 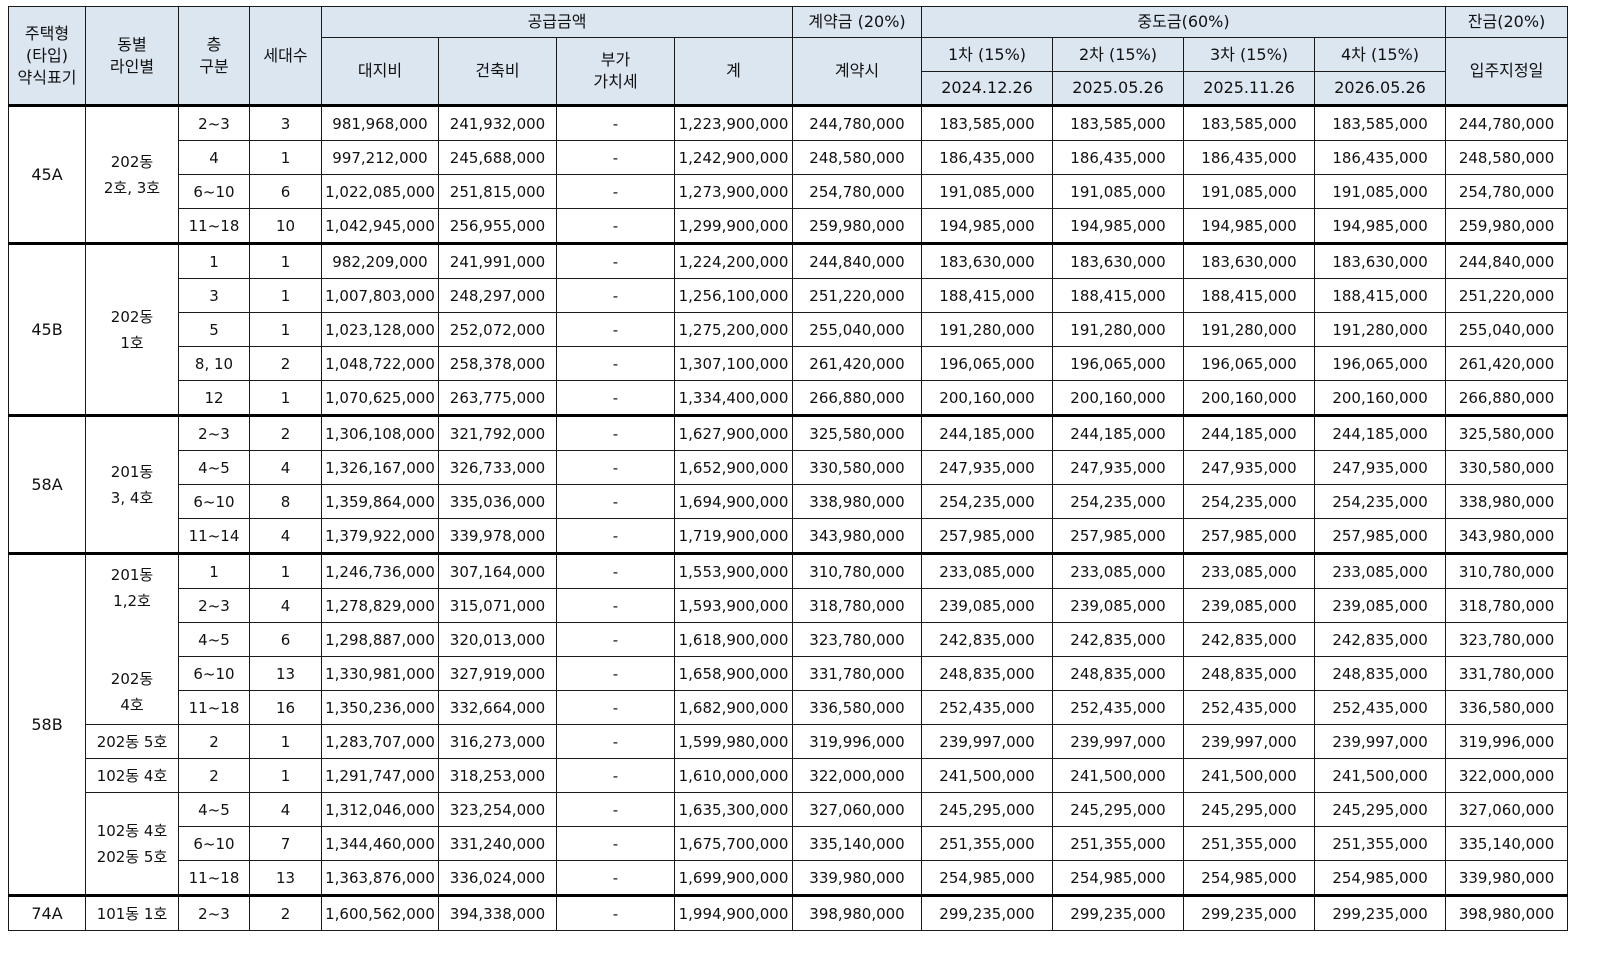 I want to click on middle-1-cell: 245,295,000, so click(x=987, y=809).